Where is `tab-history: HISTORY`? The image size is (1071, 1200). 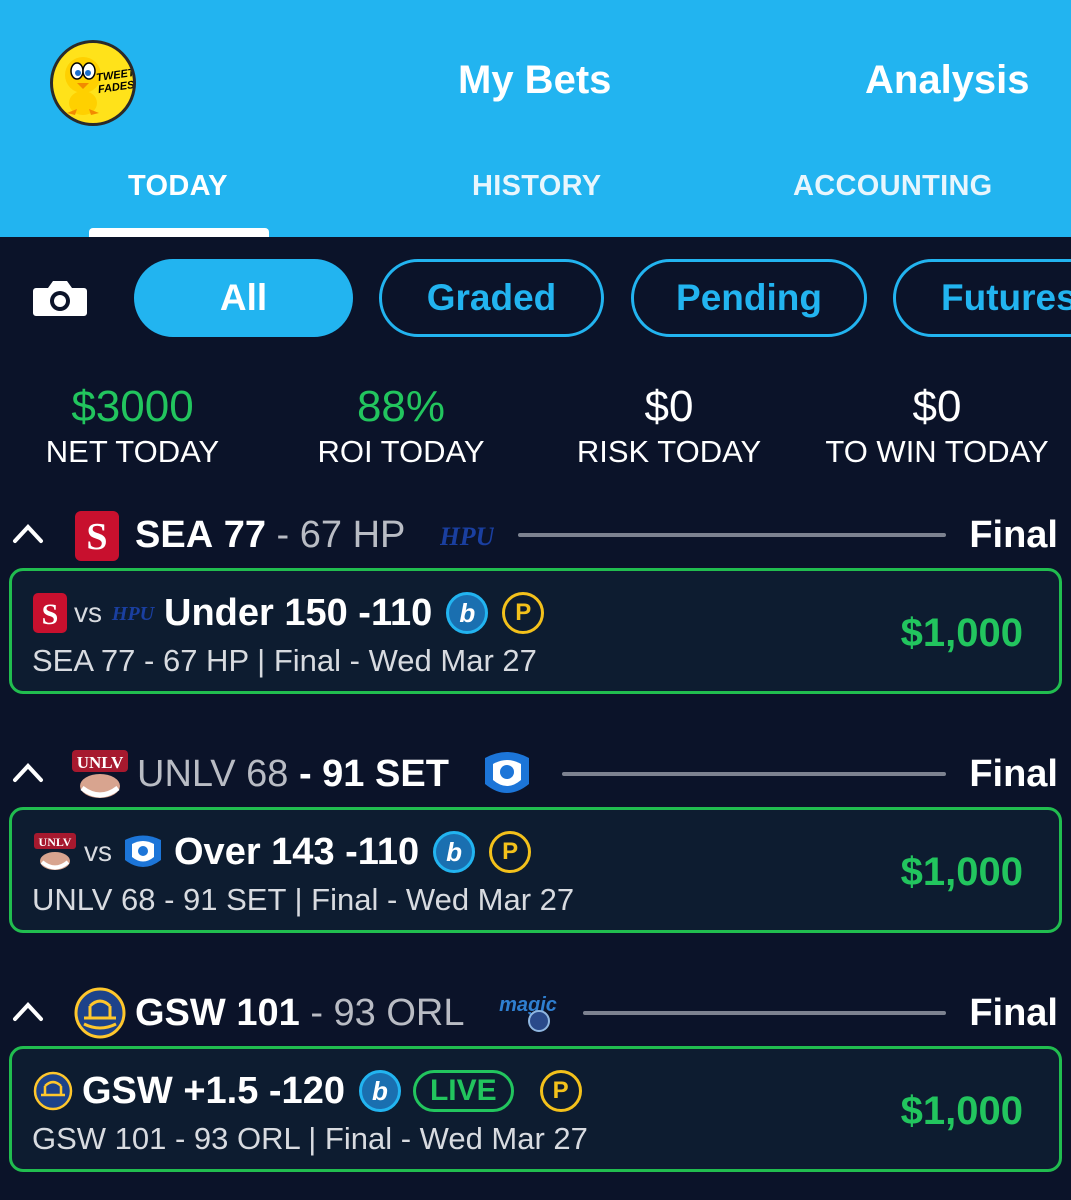 tab-history: HISTORY is located at coordinates (536, 186).